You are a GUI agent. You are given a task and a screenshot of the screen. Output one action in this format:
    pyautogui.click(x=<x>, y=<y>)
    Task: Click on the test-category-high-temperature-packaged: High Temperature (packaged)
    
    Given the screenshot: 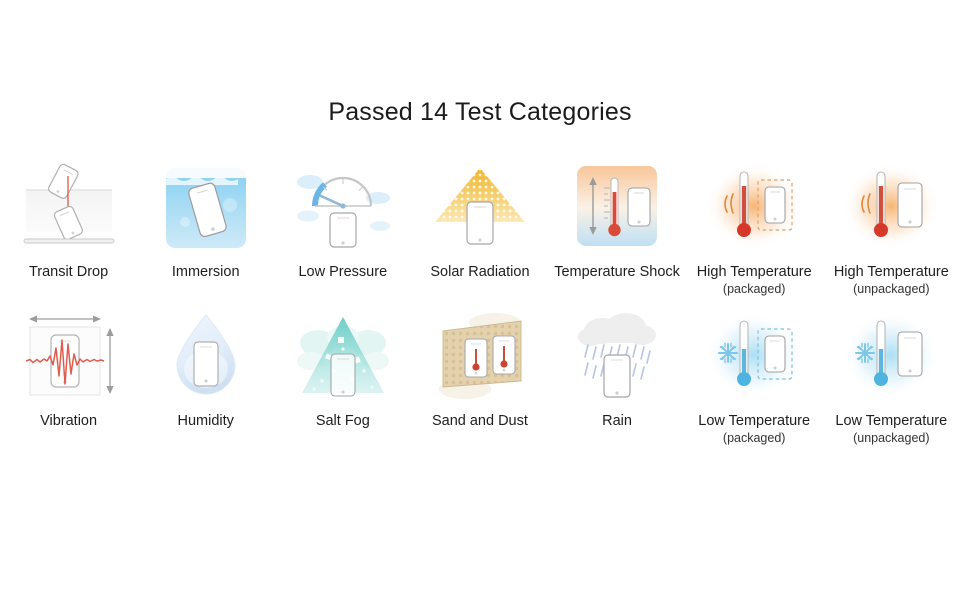 What is the action you would take?
    pyautogui.click(x=754, y=228)
    